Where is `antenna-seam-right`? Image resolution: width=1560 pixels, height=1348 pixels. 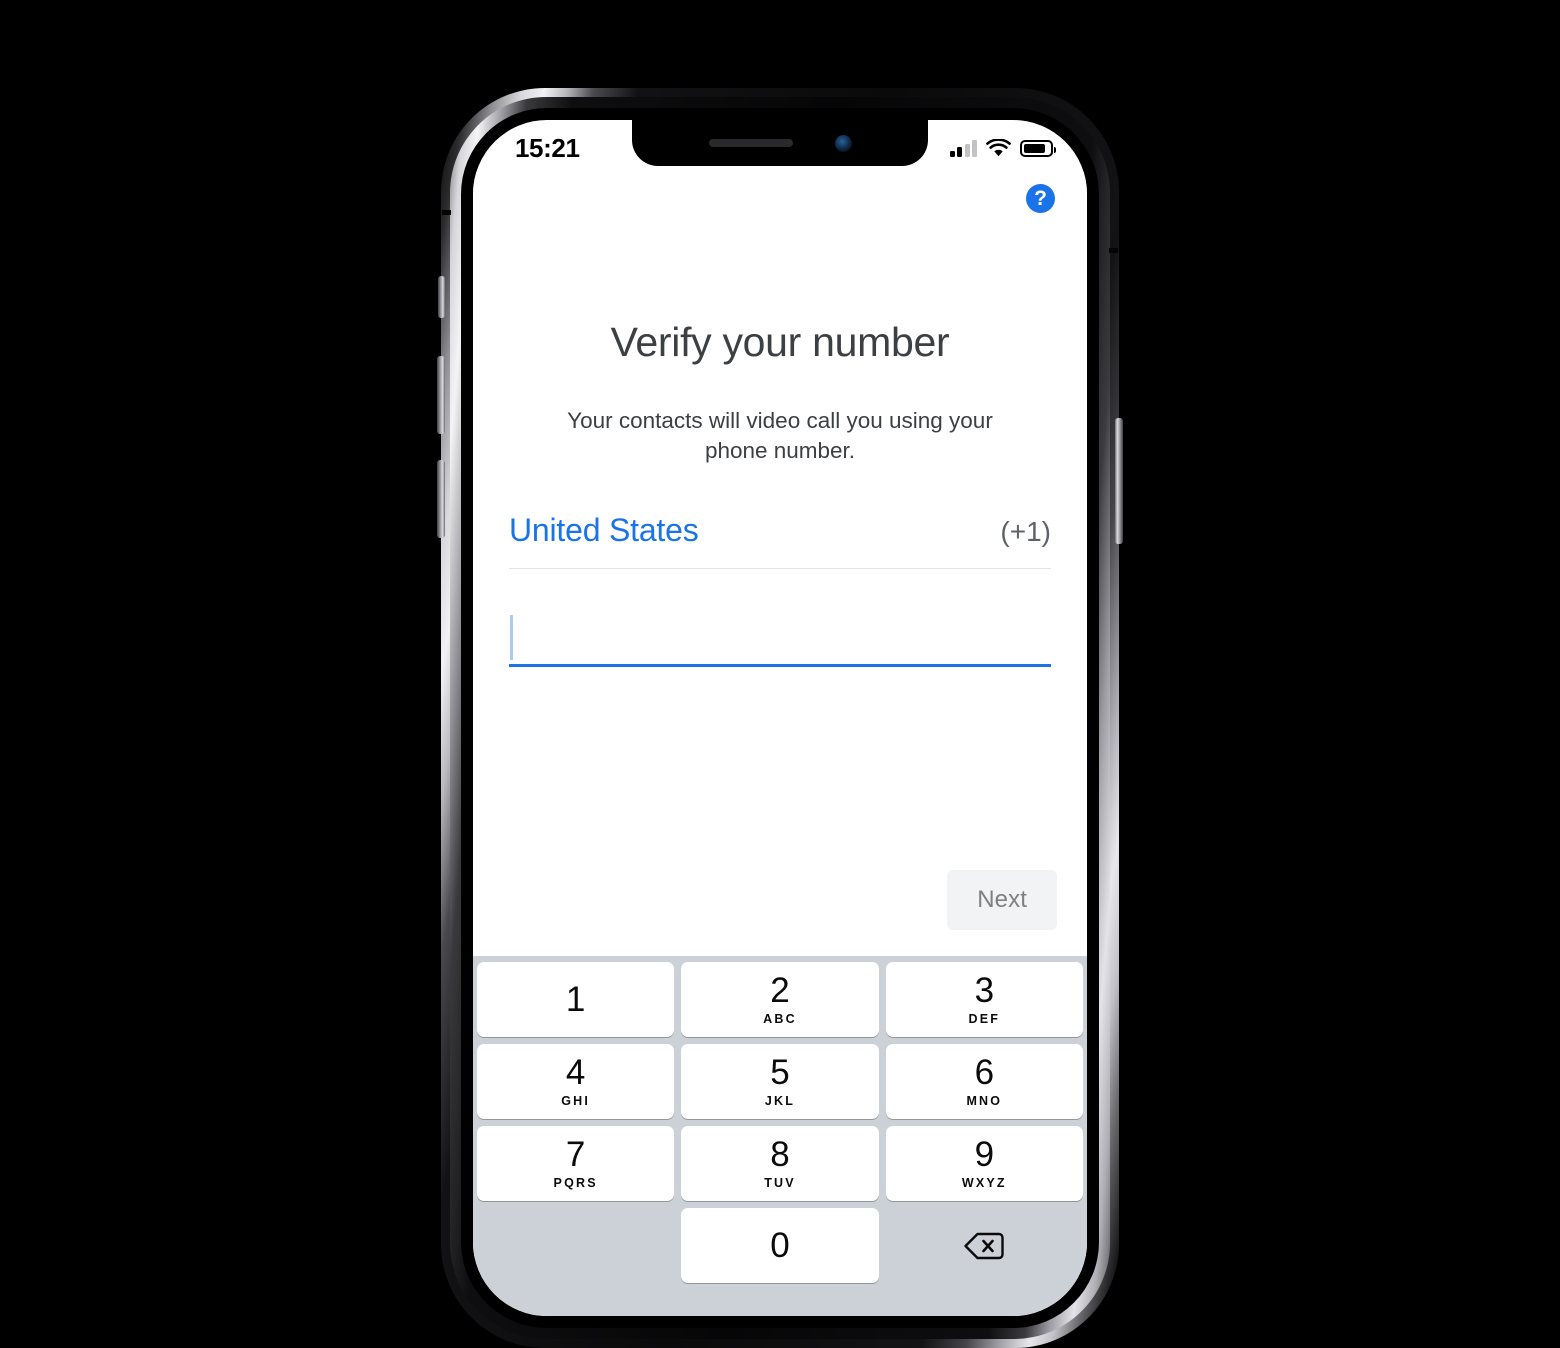 antenna-seam-right is located at coordinates (1113, 250).